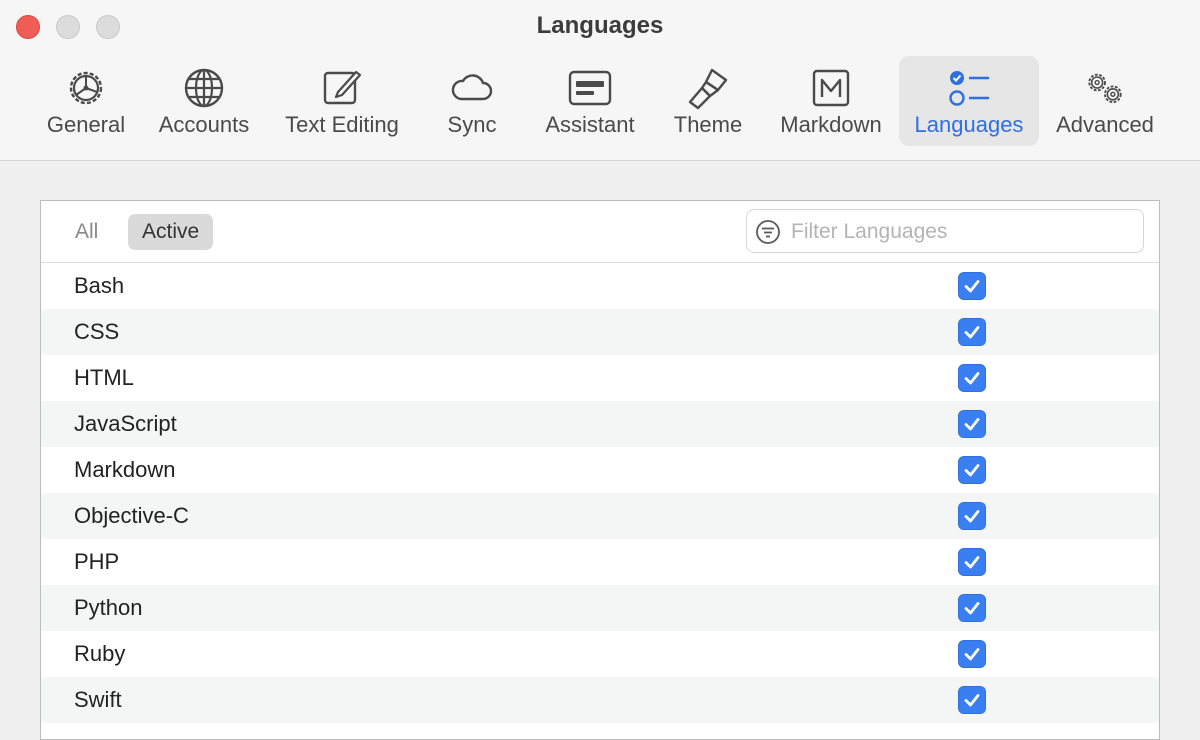 Image resolution: width=1200 pixels, height=740 pixels. Describe the element at coordinates (600, 25) in the screenshot. I see `window-title: Languages` at that location.